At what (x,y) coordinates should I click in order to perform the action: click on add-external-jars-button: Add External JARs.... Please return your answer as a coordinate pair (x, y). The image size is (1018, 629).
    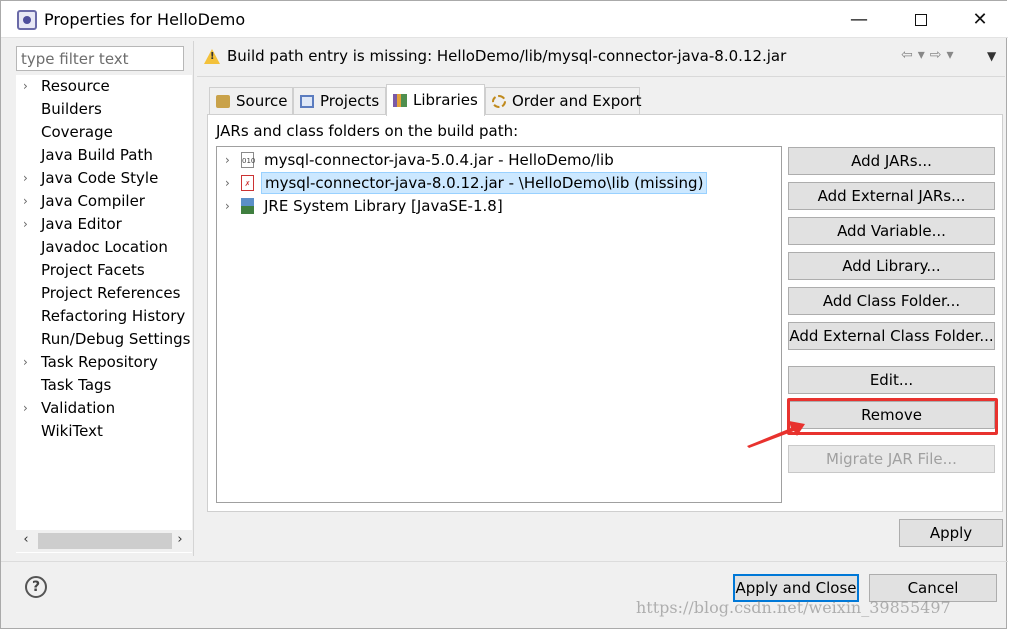
    Looking at the image, I should click on (891, 196).